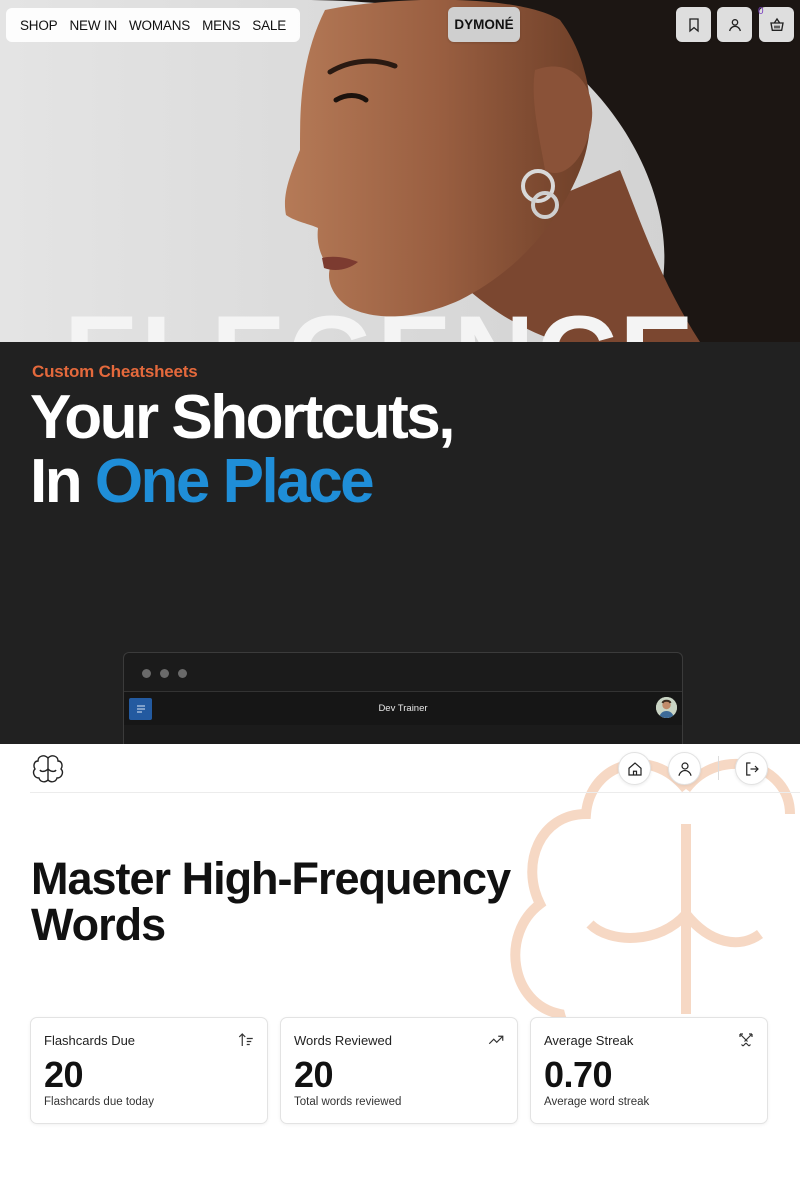  I want to click on nav-link-womans: WOMANS, so click(159, 25).